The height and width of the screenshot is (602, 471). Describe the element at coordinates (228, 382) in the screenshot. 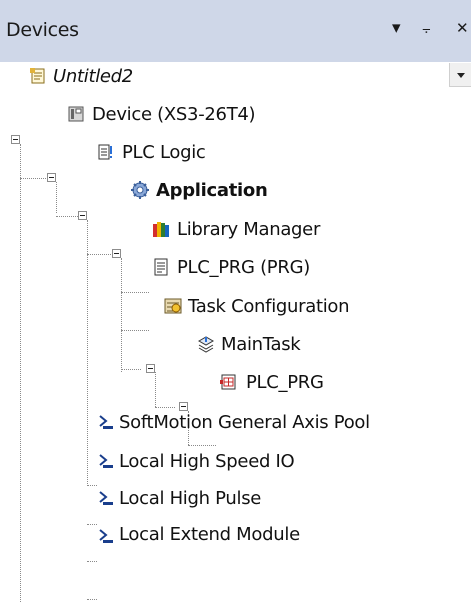

I see `program-call-icon` at that location.